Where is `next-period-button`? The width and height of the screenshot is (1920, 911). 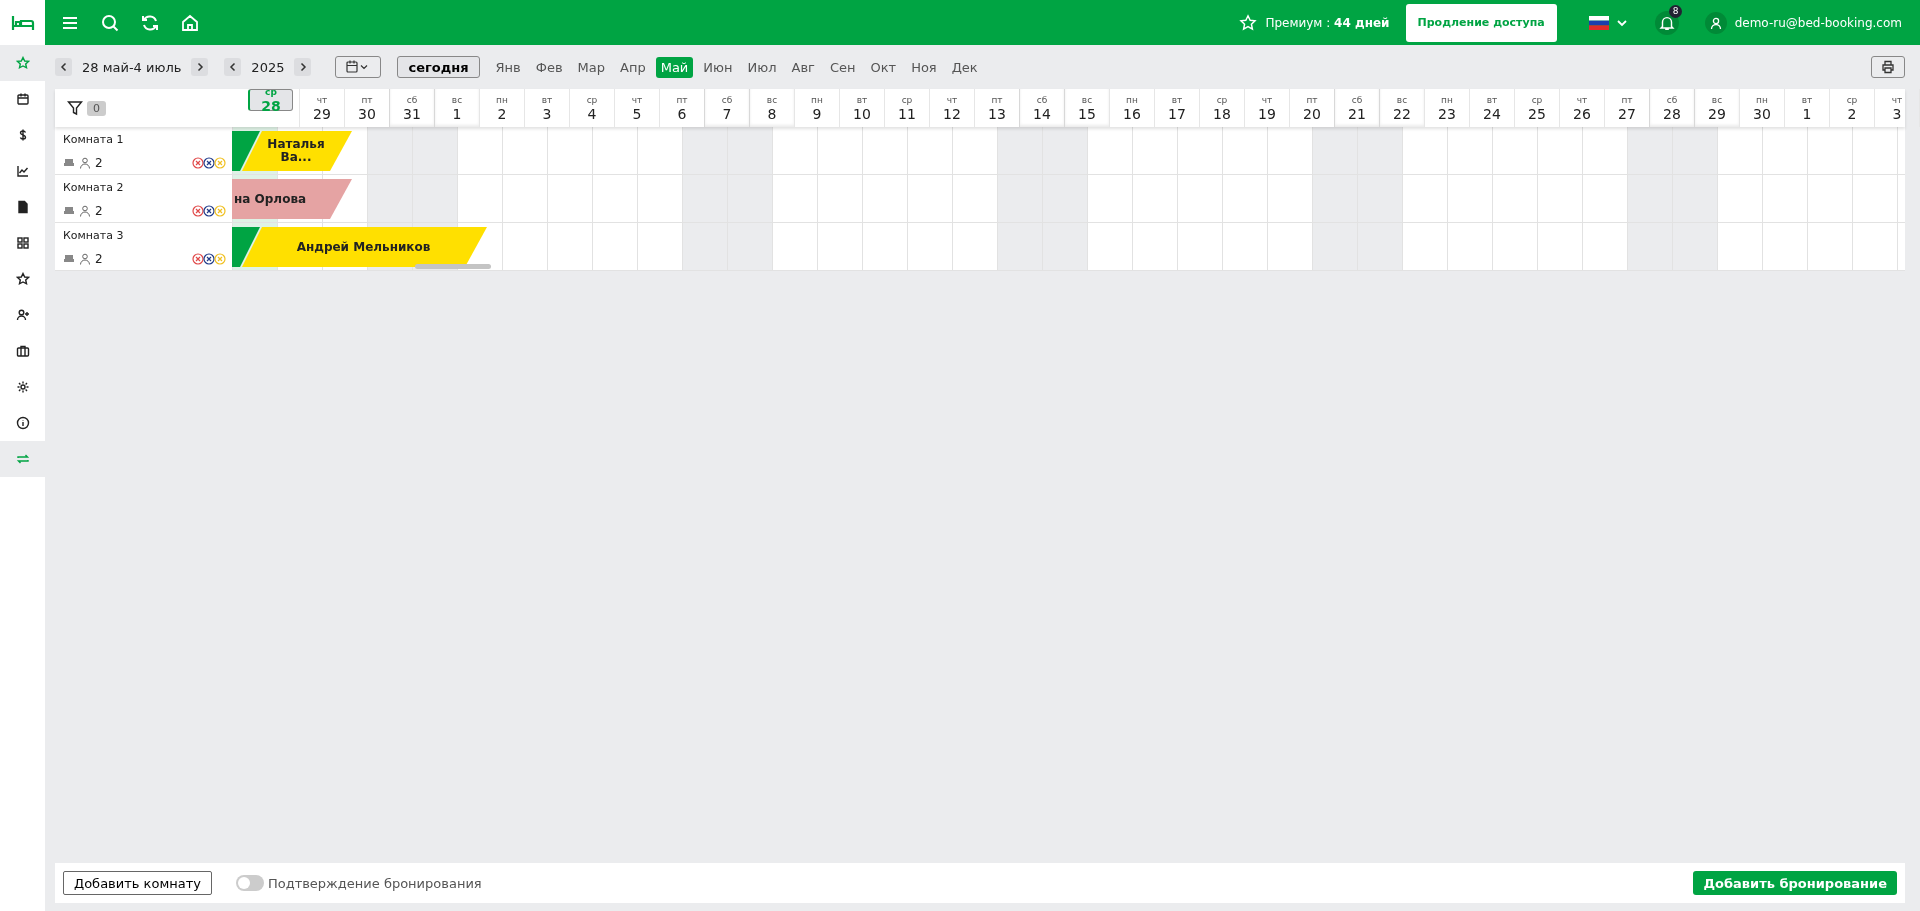
next-period-button is located at coordinates (200, 67).